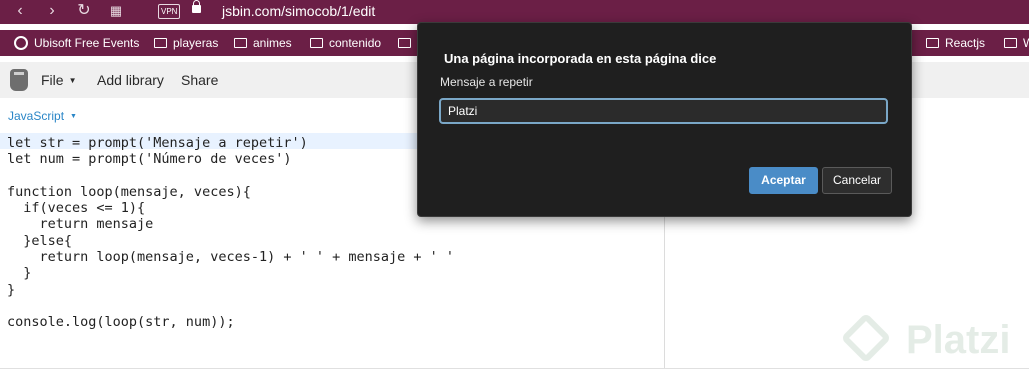 Image resolution: width=1029 pixels, height=377 pixels. I want to click on watermark-text: Platzi, so click(958, 340).